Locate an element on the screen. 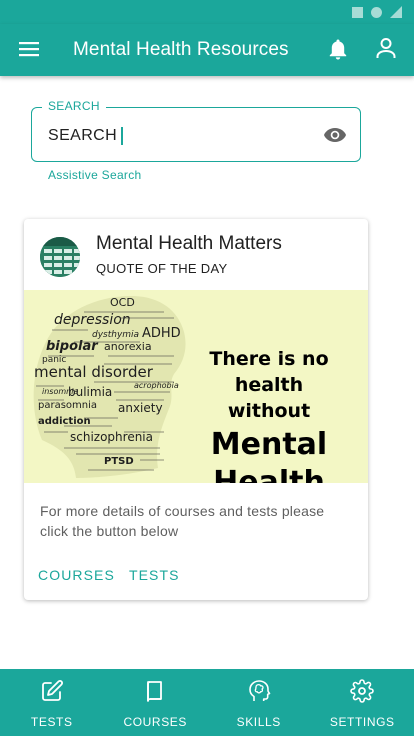 The height and width of the screenshot is (736, 414). quote-text: There is no health without Mental Health is located at coordinates (269, 414).